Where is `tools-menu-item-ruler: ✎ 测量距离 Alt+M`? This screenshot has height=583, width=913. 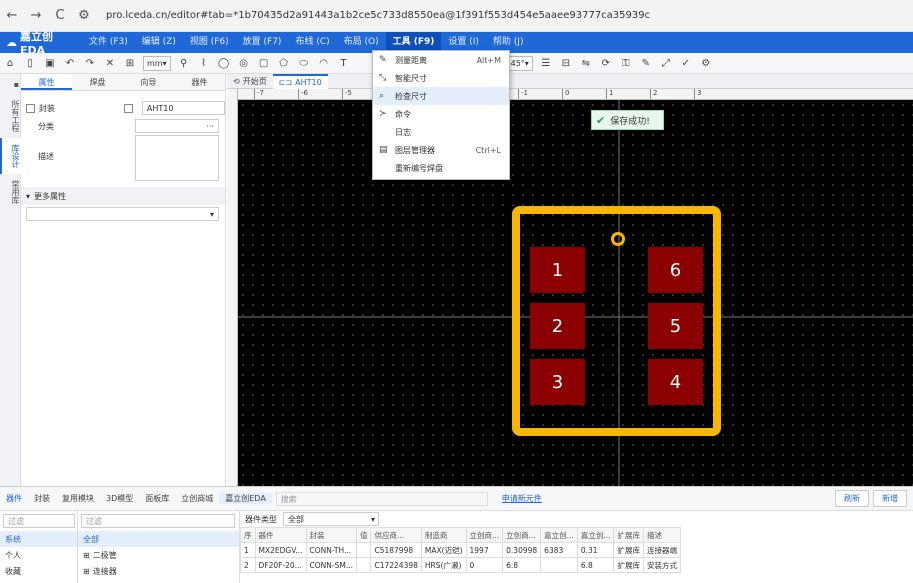
tools-menu-item-ruler: ✎ 测量距离 Alt+M is located at coordinates (441, 60).